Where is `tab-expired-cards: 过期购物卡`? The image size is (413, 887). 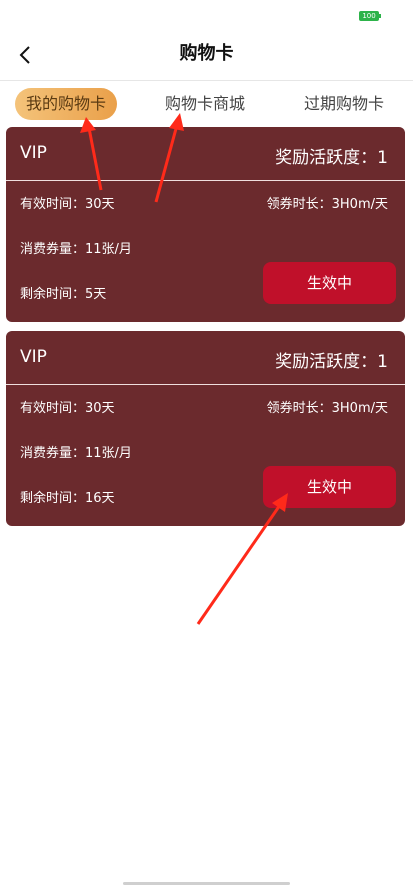 tab-expired-cards: 过期购物卡 is located at coordinates (344, 104).